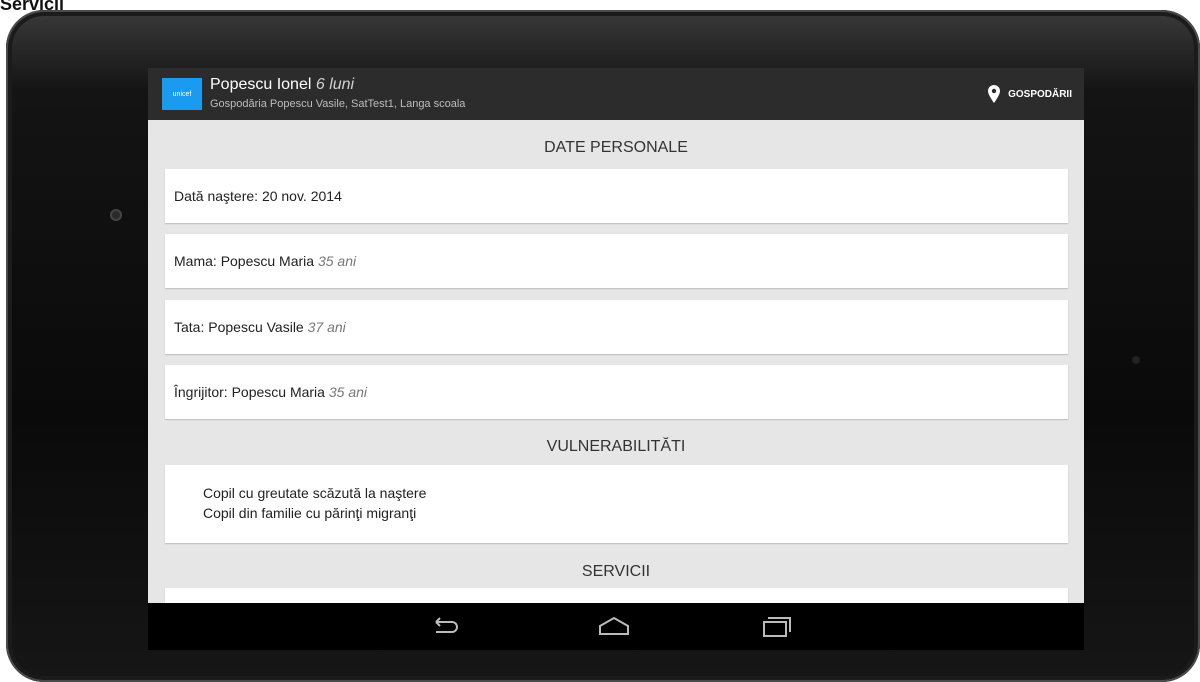 Image resolution: width=1200 pixels, height=682 pixels. Describe the element at coordinates (616, 392) in the screenshot. I see `caregiver-card: Îngrijitor: Popescu Maria 35 ani` at that location.